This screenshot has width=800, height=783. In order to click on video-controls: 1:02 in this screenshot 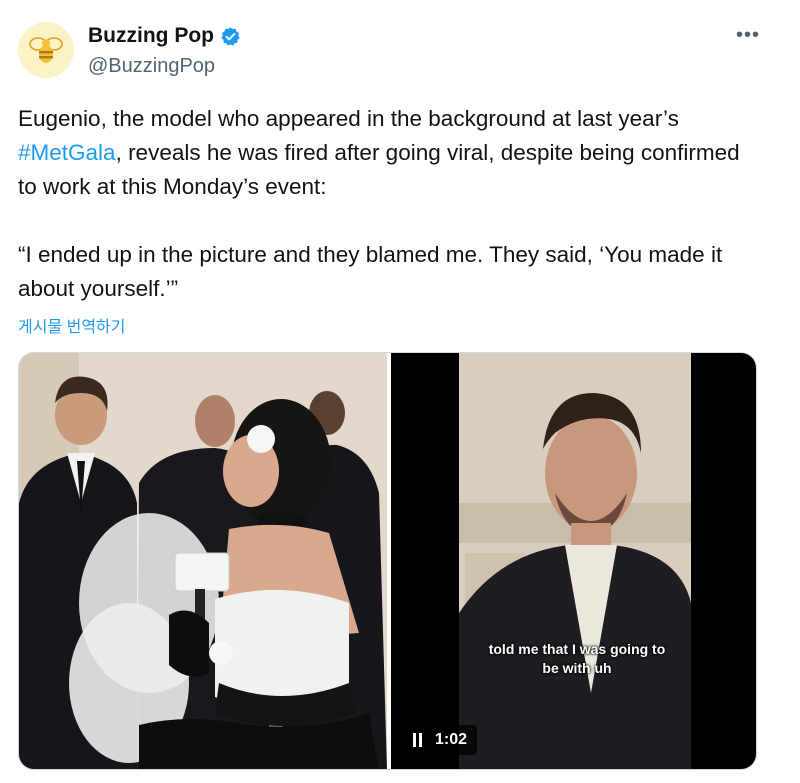, I will do `click(440, 740)`.